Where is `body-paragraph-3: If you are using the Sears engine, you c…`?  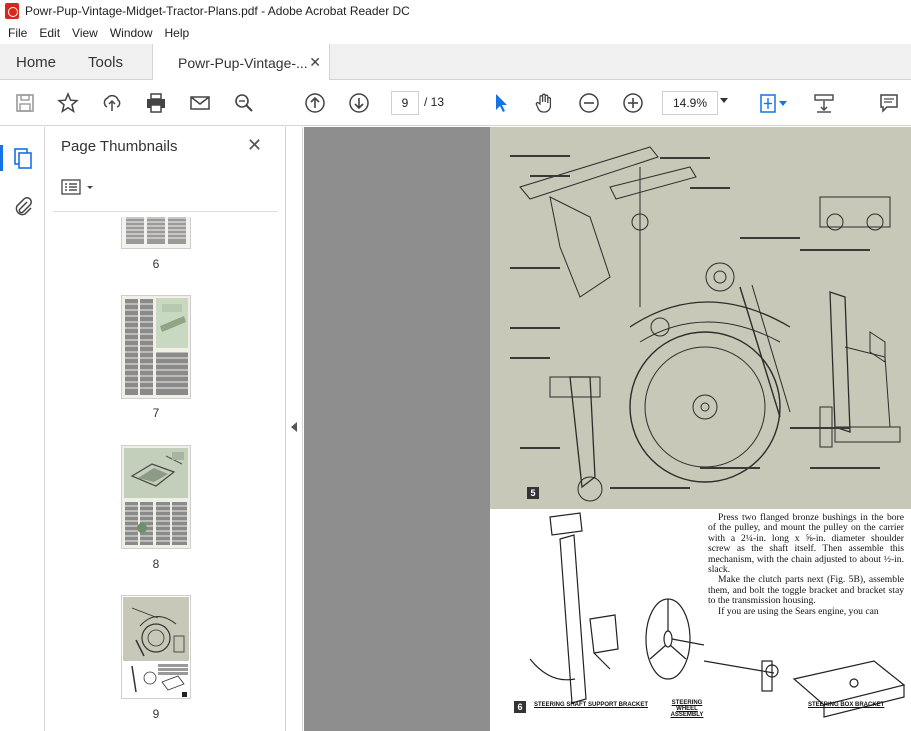 body-paragraph-3: If you are using the Sears engine, you c… is located at coordinates (798, 611).